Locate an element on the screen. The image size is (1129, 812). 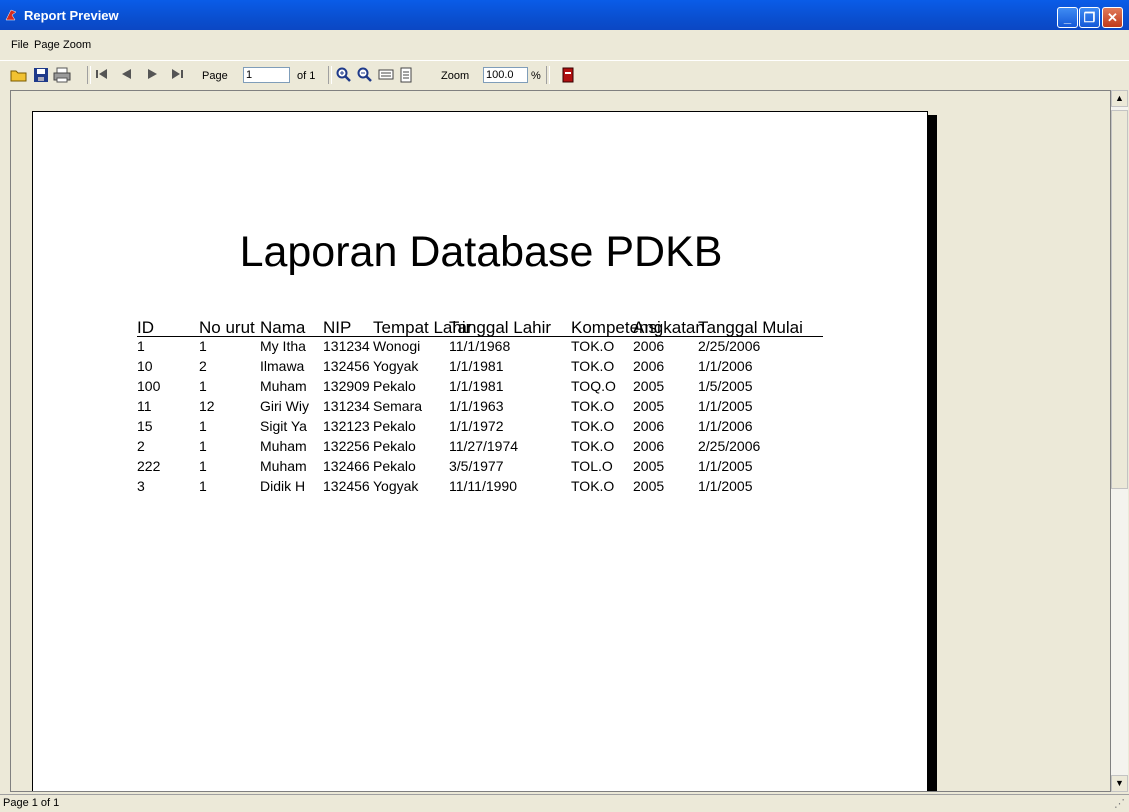
cell-tempat-lahir: Semara is located at coordinates (398, 406).